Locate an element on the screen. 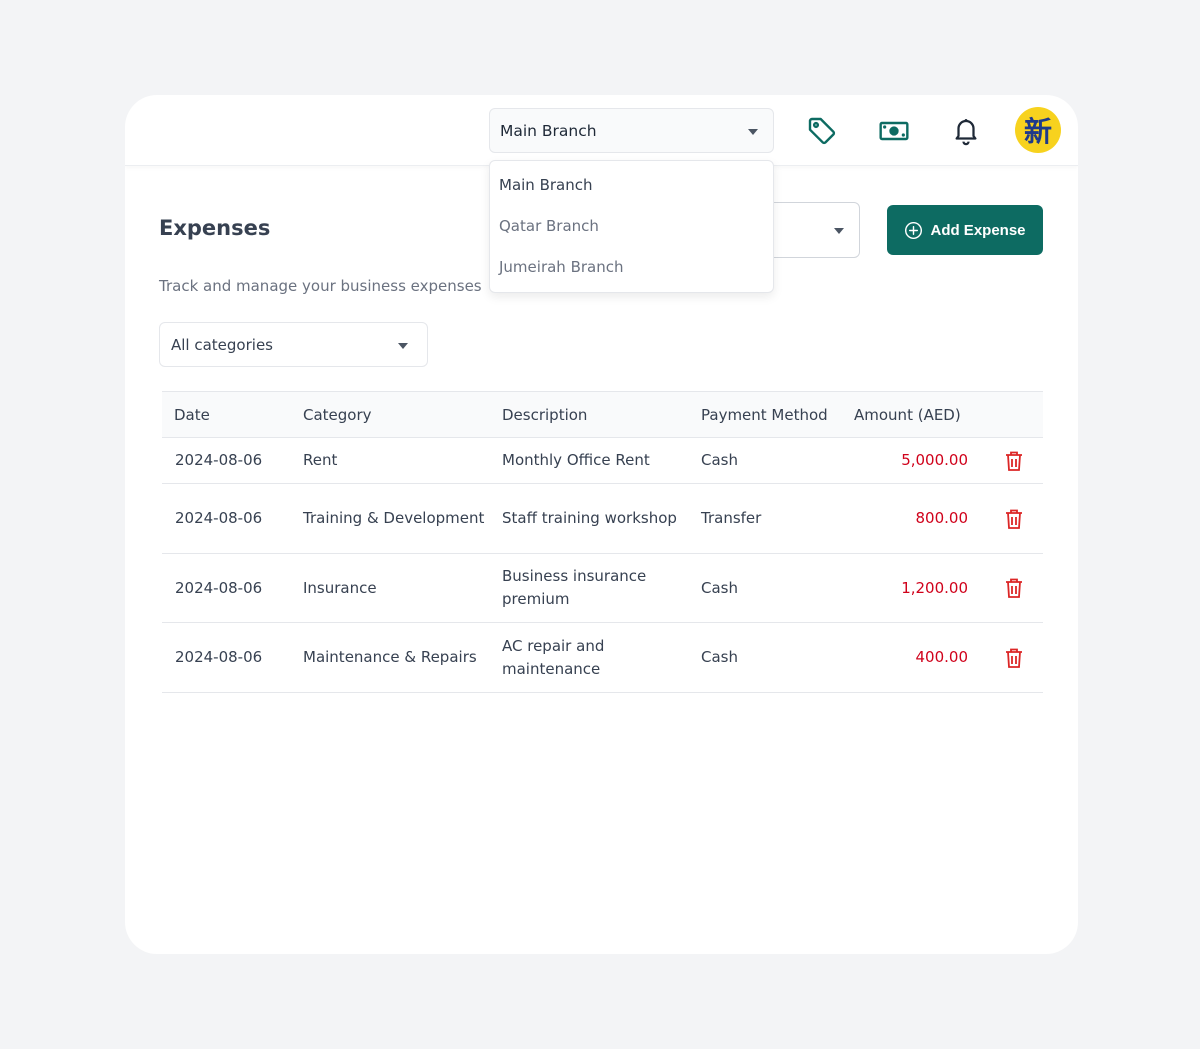 The height and width of the screenshot is (1049, 1200). branch-option-qatar: Qatar Branch is located at coordinates (549, 226).